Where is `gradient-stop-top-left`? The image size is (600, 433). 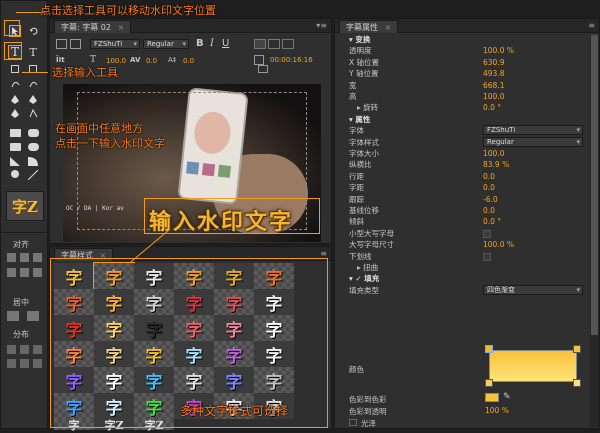
gradient-stop-top-left is located at coordinates (489, 349).